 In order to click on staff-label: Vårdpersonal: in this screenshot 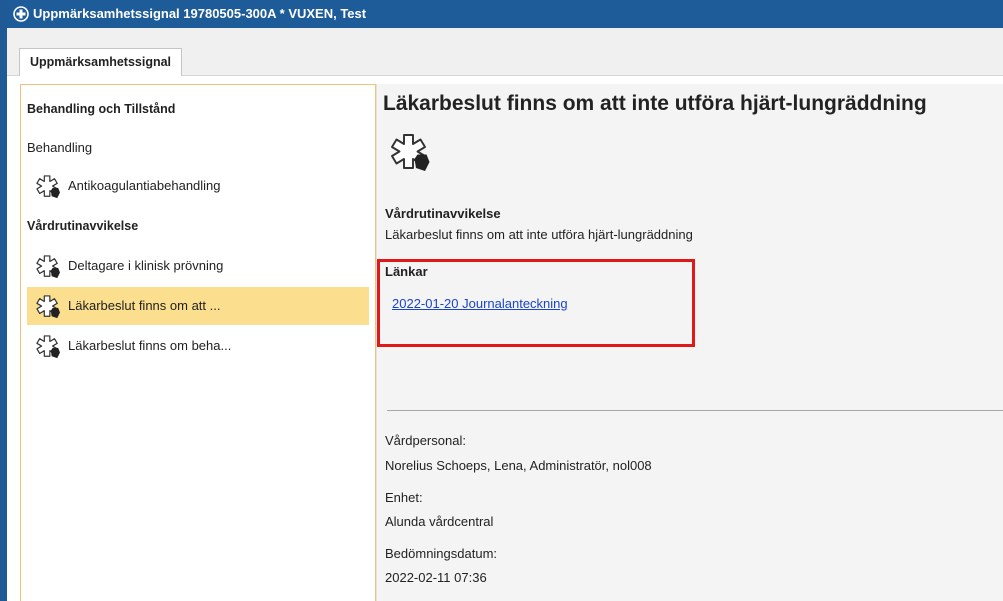, I will do `click(425, 440)`.